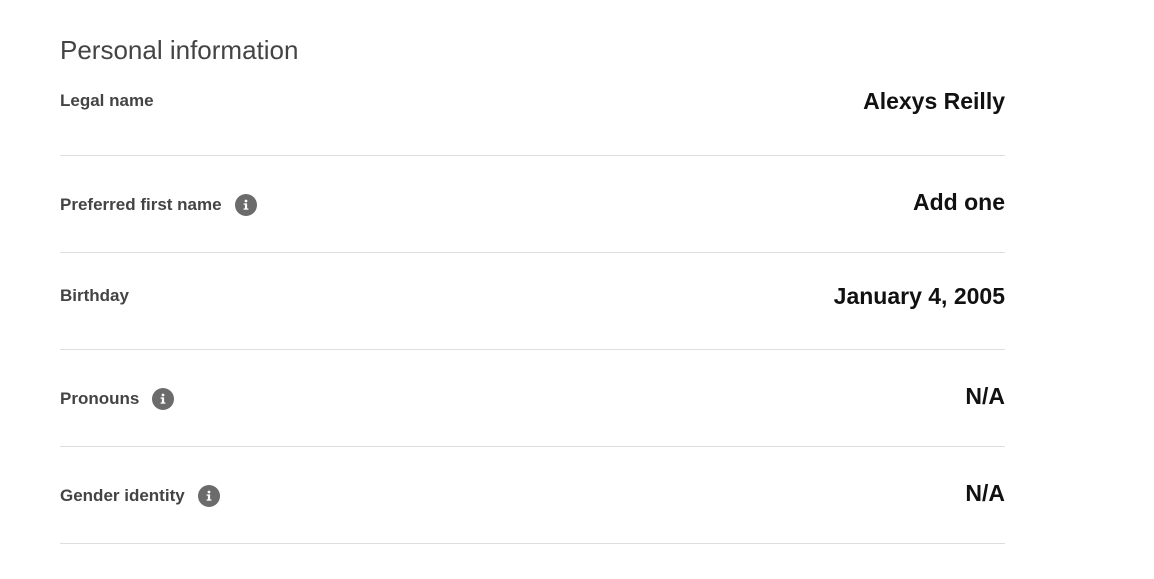  Describe the element at coordinates (532, 204) in the screenshot. I see `row-preferred-first-name: Preferred first name Add one` at that location.